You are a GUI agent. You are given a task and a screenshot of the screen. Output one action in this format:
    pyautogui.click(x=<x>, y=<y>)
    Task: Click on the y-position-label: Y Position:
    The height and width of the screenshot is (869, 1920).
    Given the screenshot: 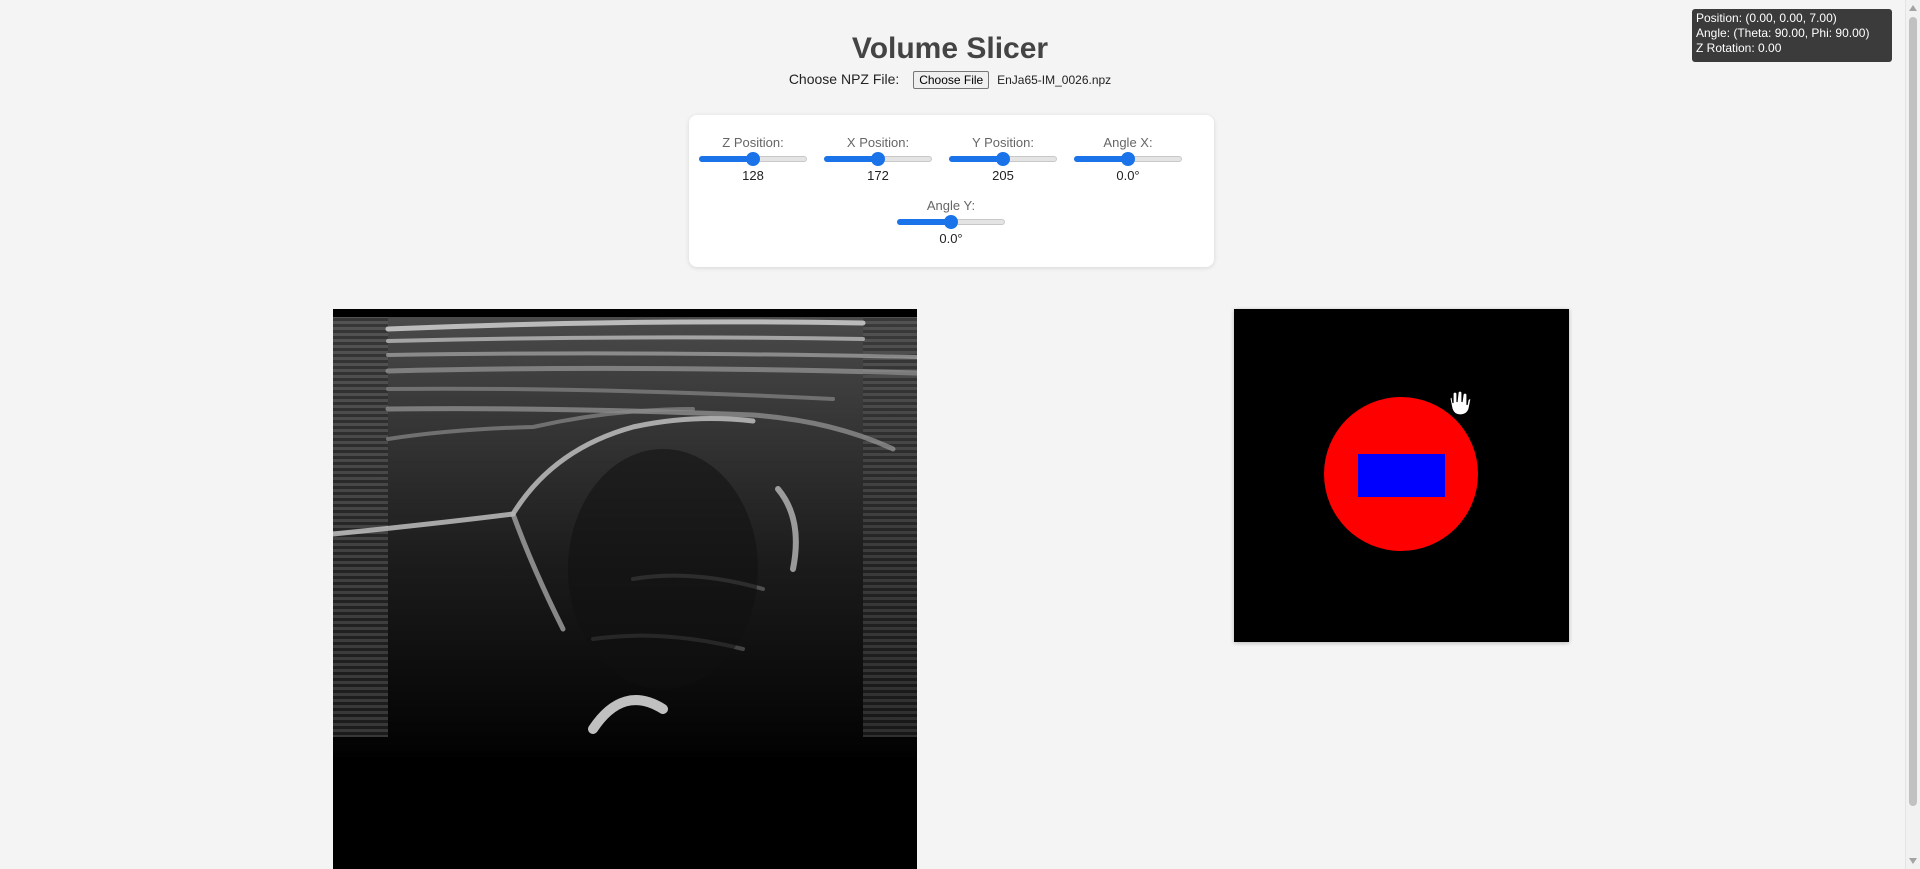 What is the action you would take?
    pyautogui.click(x=1003, y=142)
    